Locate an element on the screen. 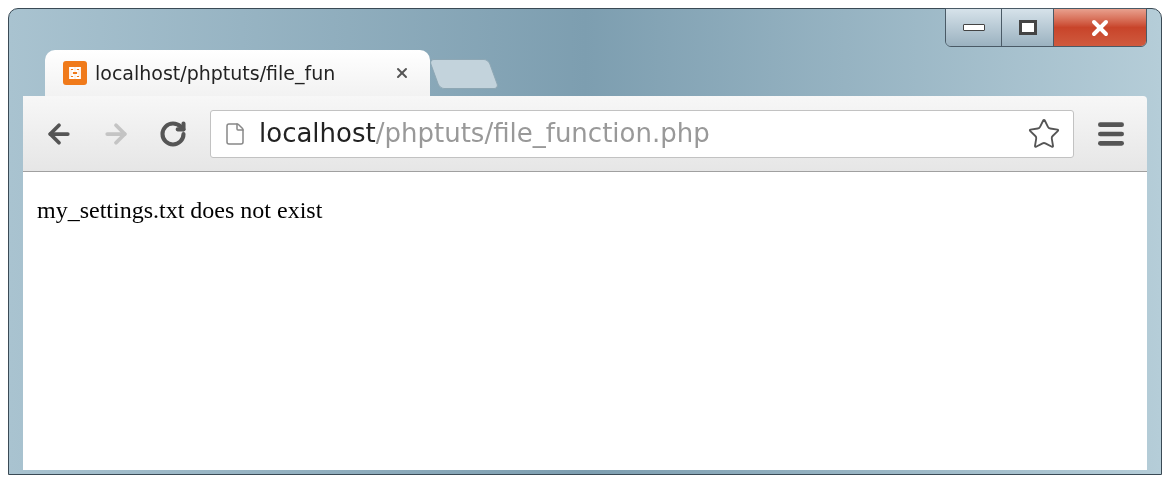 The image size is (1170, 483). close-icon is located at coordinates (402, 73).